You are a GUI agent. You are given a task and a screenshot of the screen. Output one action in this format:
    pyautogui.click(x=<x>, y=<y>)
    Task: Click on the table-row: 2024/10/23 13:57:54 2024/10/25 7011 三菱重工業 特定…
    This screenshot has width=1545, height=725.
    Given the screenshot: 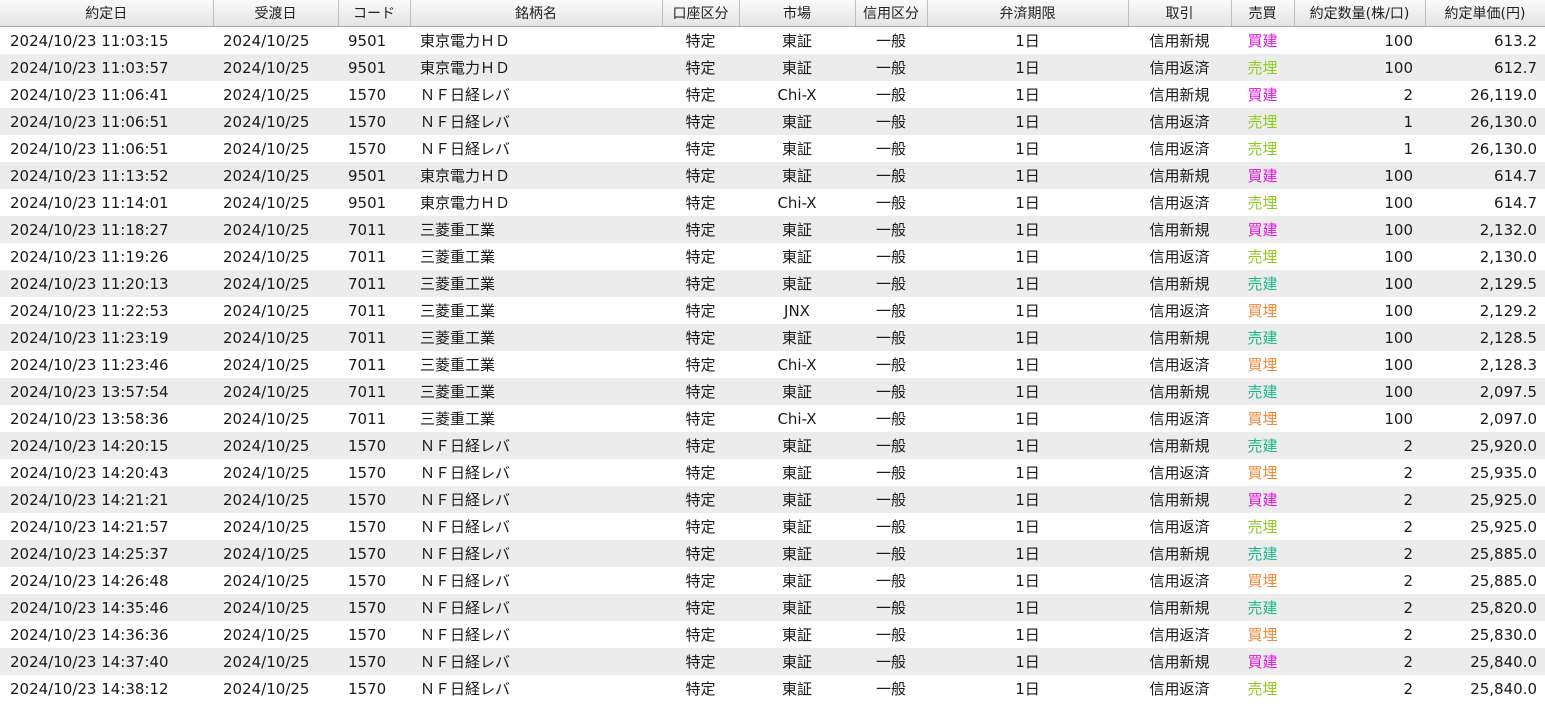 What is the action you would take?
    pyautogui.click(x=772, y=391)
    